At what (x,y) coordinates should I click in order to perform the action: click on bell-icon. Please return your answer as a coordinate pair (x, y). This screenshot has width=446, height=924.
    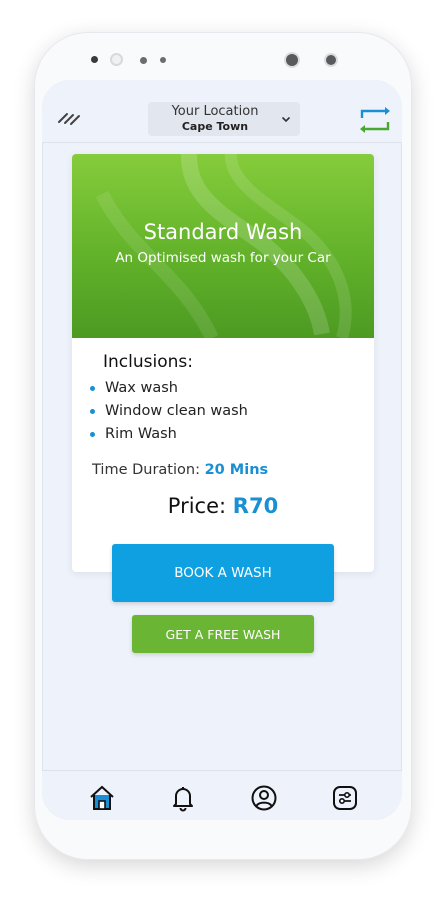
    Looking at the image, I should click on (183, 798).